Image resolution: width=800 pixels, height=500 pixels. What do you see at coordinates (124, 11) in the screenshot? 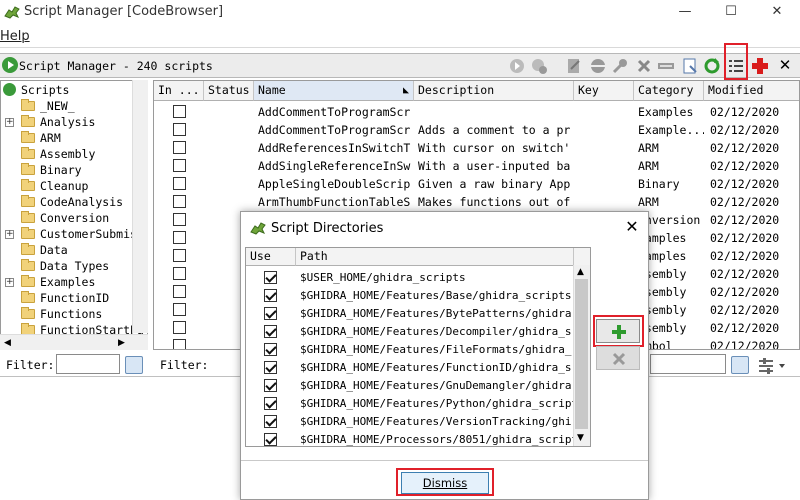
I see `window-title: Script Manager [CodeBrowser]` at bounding box center [124, 11].